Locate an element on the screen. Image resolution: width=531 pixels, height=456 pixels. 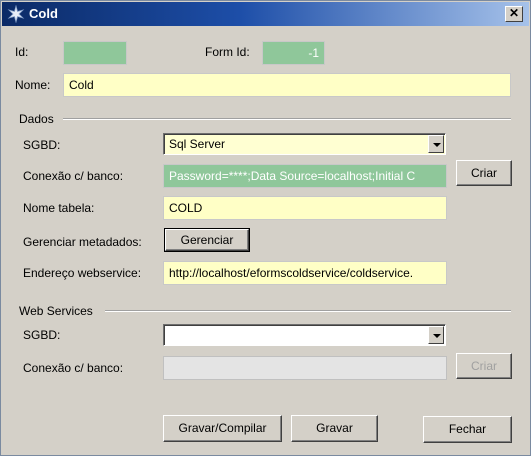
conexao-label: Conexão c/ banco: is located at coordinates (73, 176).